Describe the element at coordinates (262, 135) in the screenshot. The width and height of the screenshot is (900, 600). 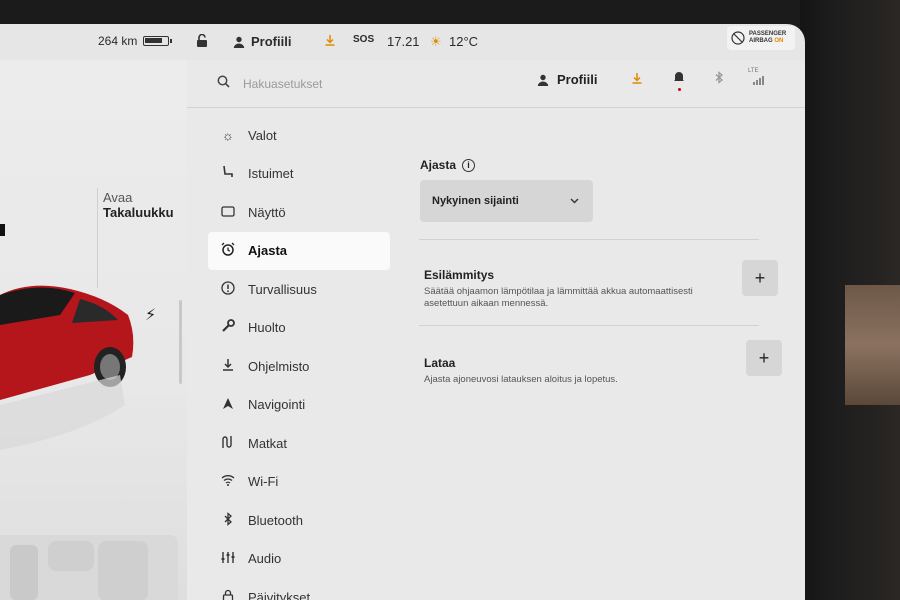
I see `menu-item-label: Valot` at that location.